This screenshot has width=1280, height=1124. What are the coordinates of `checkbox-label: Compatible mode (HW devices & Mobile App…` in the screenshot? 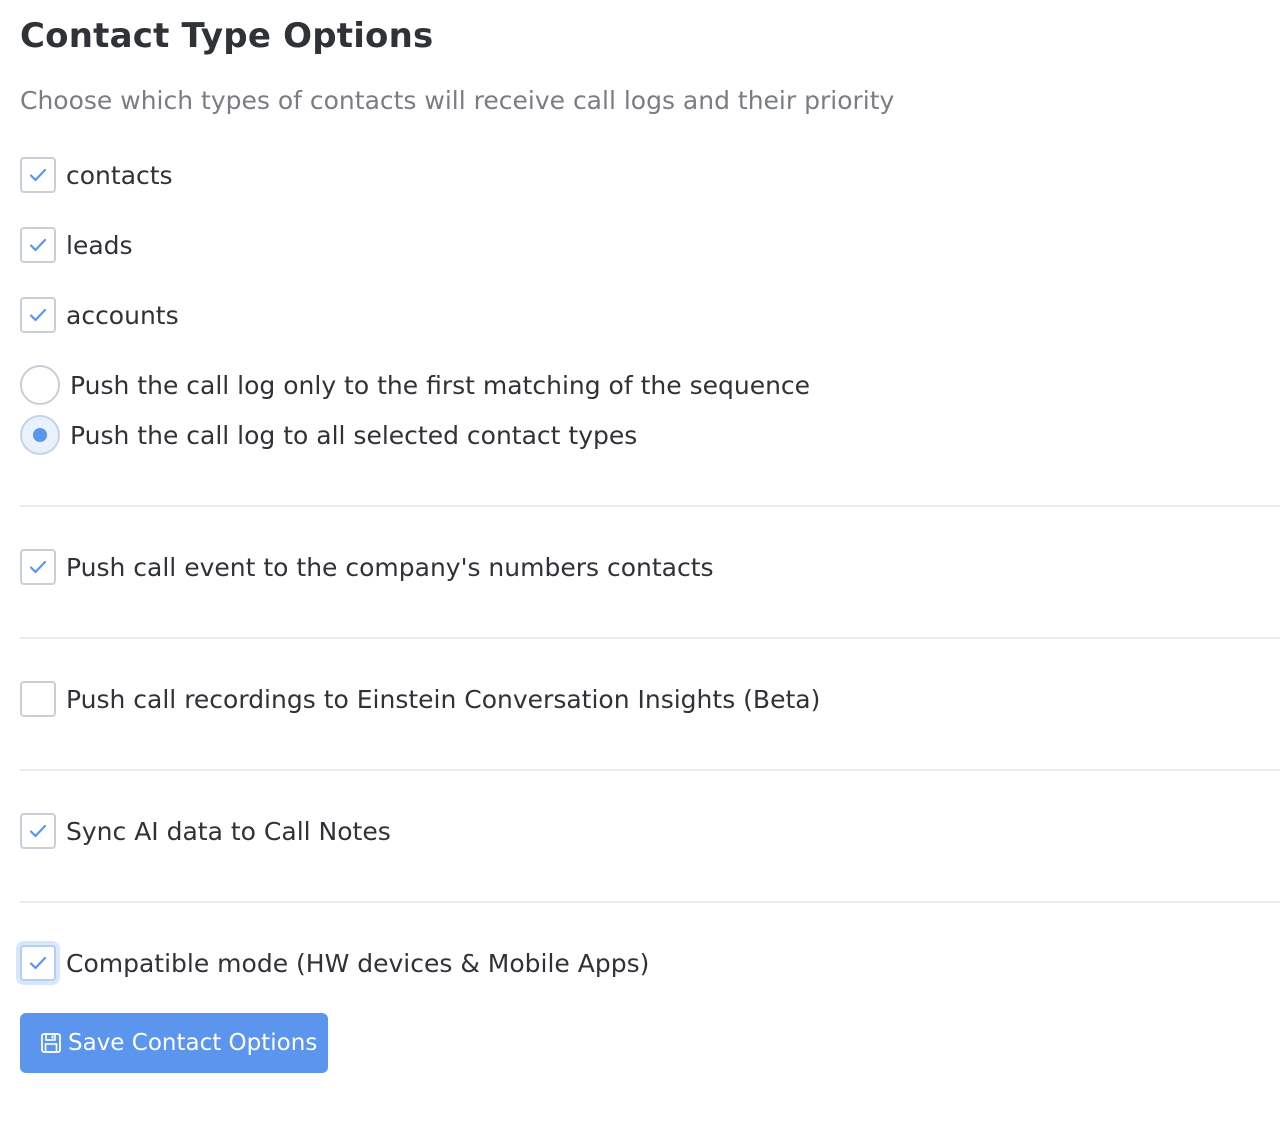 It's located at (358, 963).